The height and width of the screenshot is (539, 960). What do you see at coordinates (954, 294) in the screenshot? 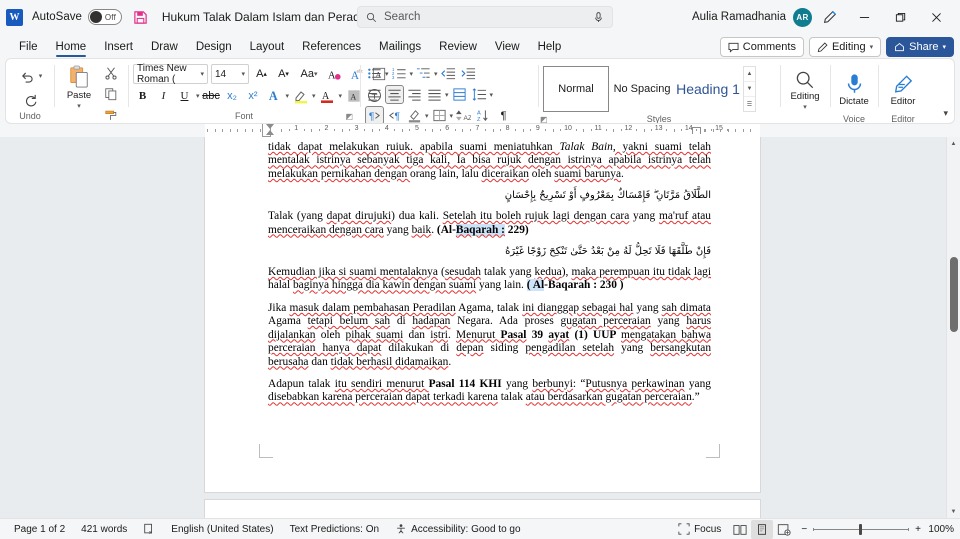
I see `scrollbar-thumb` at bounding box center [954, 294].